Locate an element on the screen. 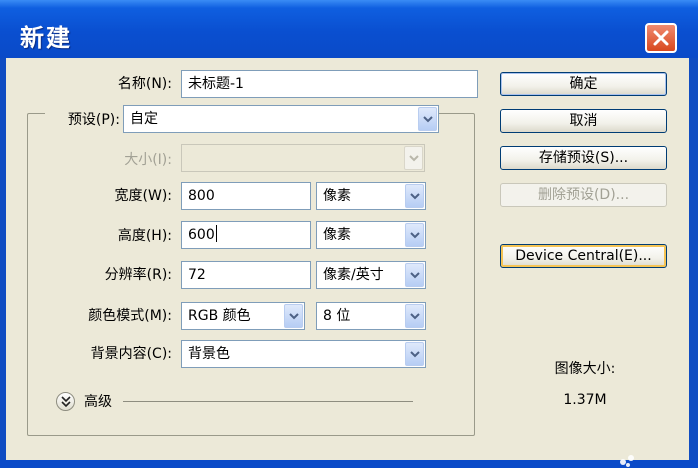 This screenshot has height=468, width=698. text-caret is located at coordinates (216, 233).